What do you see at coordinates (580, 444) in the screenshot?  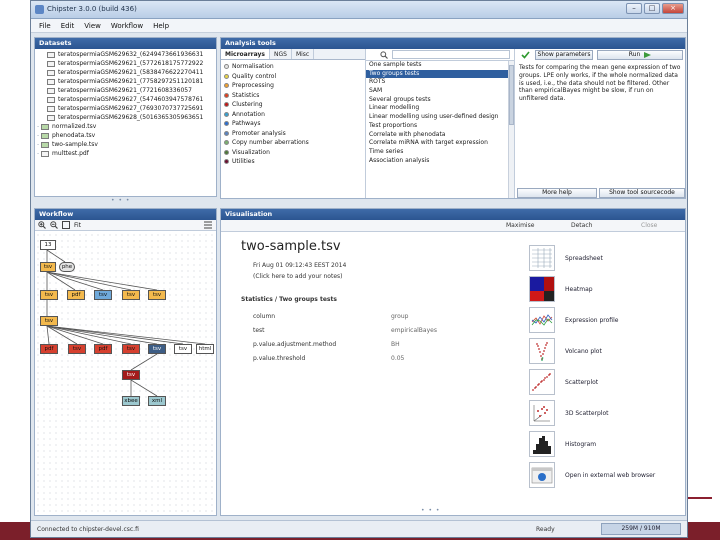 I see `visualization-method-label: Histogram` at bounding box center [580, 444].